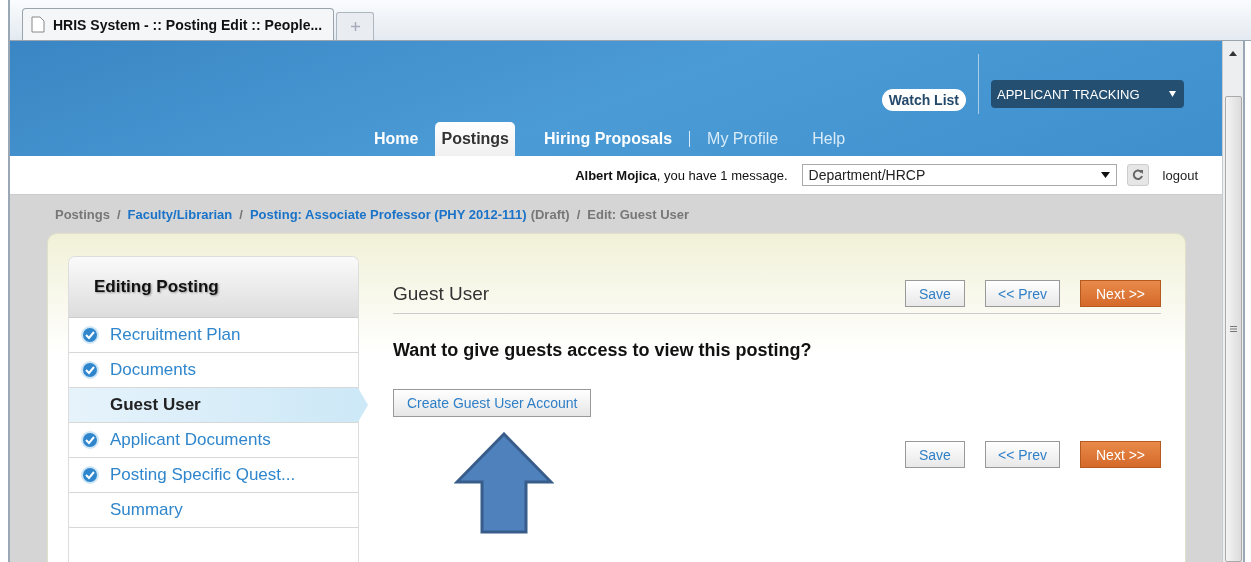 Image resolution: width=1251 pixels, height=562 pixels. Describe the element at coordinates (441, 293) in the screenshot. I see `section-title: Guest User` at that location.